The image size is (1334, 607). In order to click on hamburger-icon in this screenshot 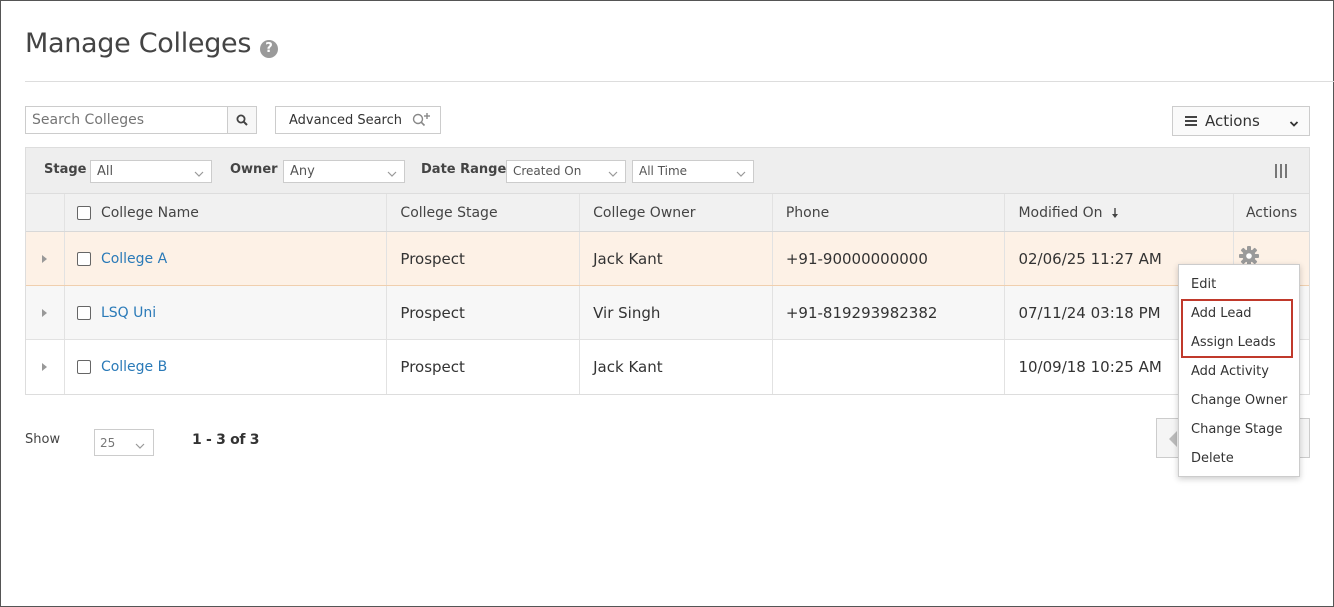, I will do `click(1191, 121)`.